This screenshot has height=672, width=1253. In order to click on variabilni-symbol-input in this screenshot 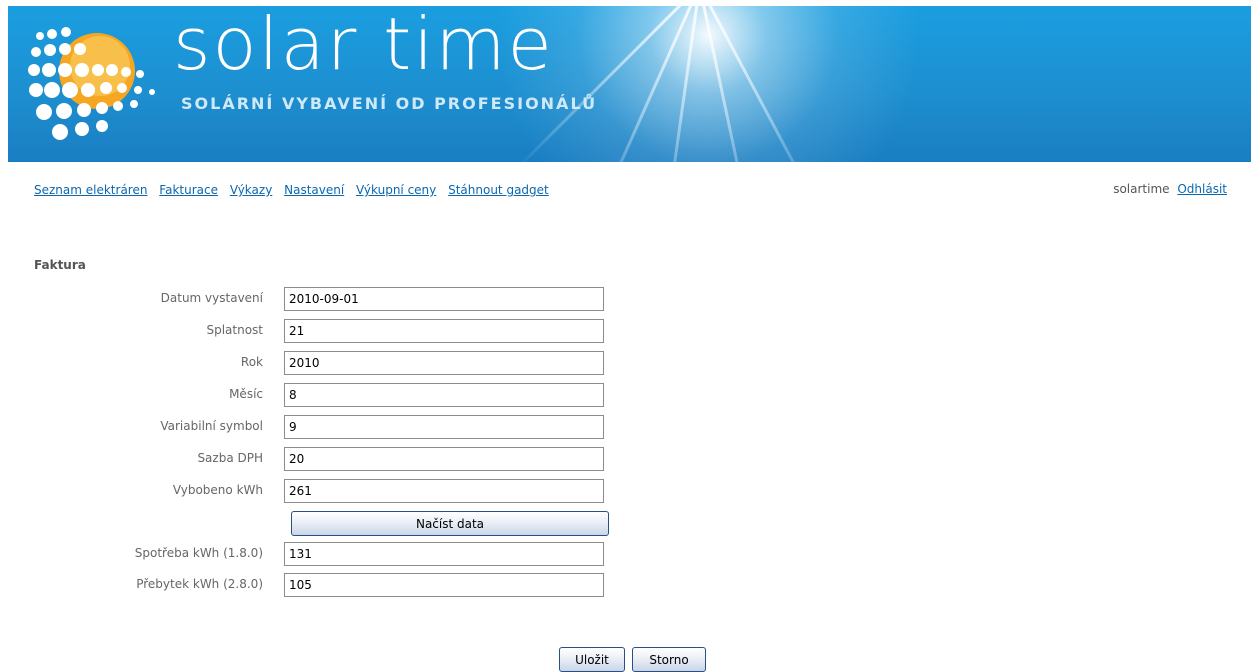, I will do `click(444, 427)`.